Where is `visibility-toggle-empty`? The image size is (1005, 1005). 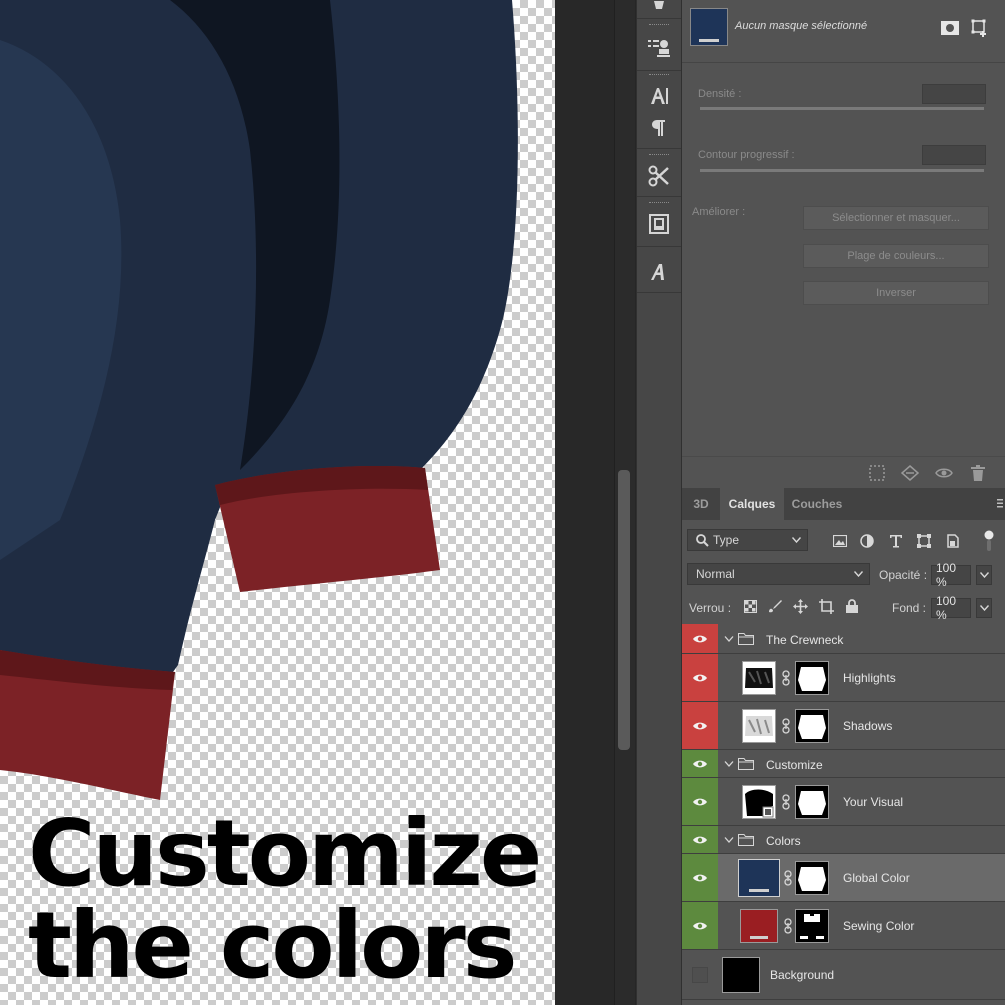
visibility-toggle-empty is located at coordinates (700, 975).